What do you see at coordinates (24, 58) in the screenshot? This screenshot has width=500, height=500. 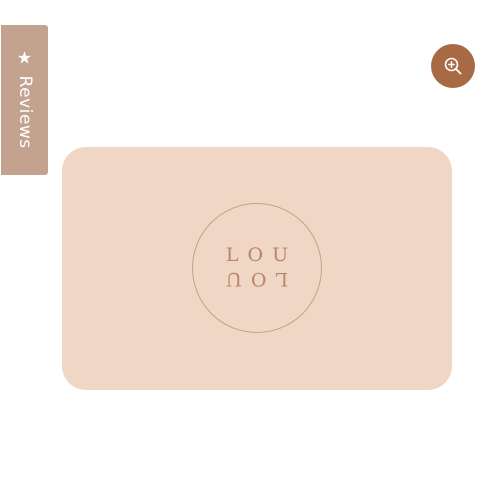 I see `star-icon: ★` at bounding box center [24, 58].